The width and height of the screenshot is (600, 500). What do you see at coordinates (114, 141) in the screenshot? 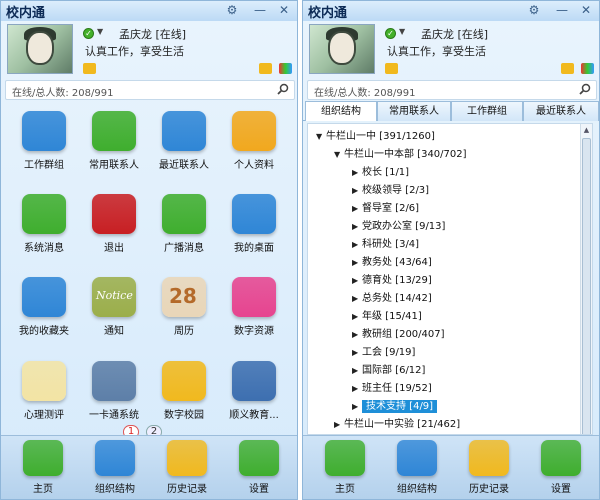
I see `grid-item-contacts: 常用联系人` at bounding box center [114, 141].